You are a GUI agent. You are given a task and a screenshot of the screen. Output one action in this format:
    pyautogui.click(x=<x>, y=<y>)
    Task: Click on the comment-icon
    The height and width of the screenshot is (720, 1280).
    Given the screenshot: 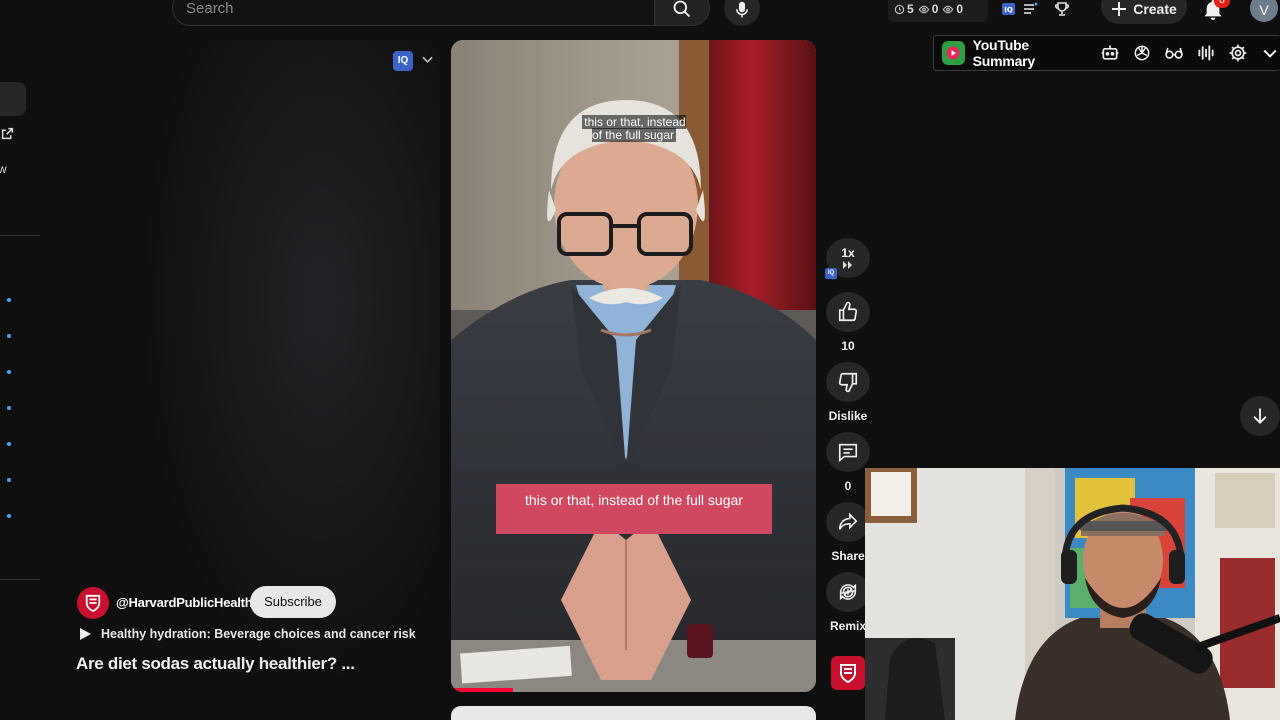 What is the action you would take?
    pyautogui.click(x=848, y=452)
    